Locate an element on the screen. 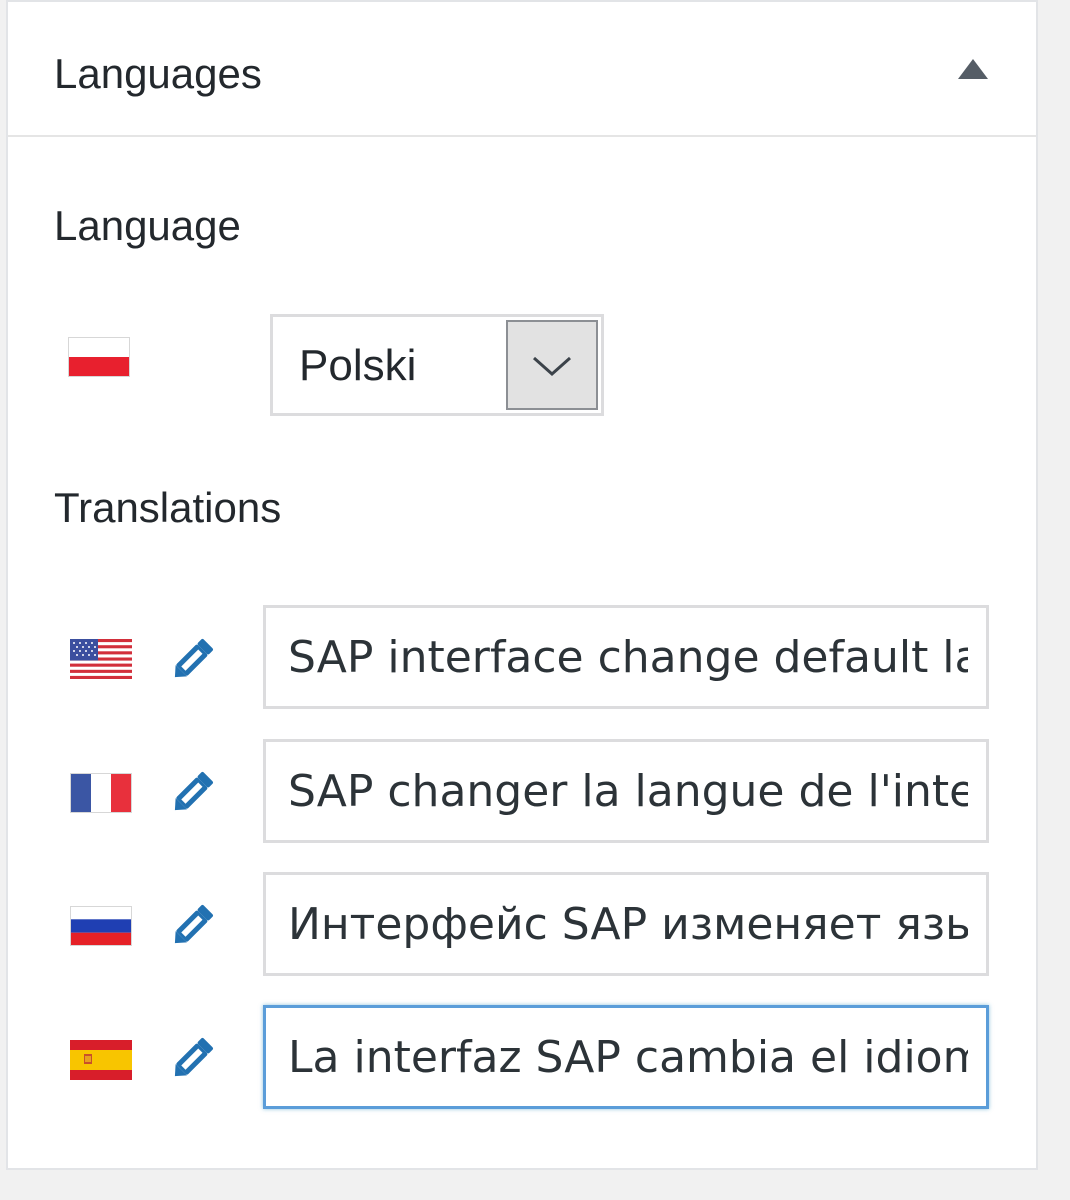 The height and width of the screenshot is (1200, 1070). language-select: Polski is located at coordinates (437, 365).